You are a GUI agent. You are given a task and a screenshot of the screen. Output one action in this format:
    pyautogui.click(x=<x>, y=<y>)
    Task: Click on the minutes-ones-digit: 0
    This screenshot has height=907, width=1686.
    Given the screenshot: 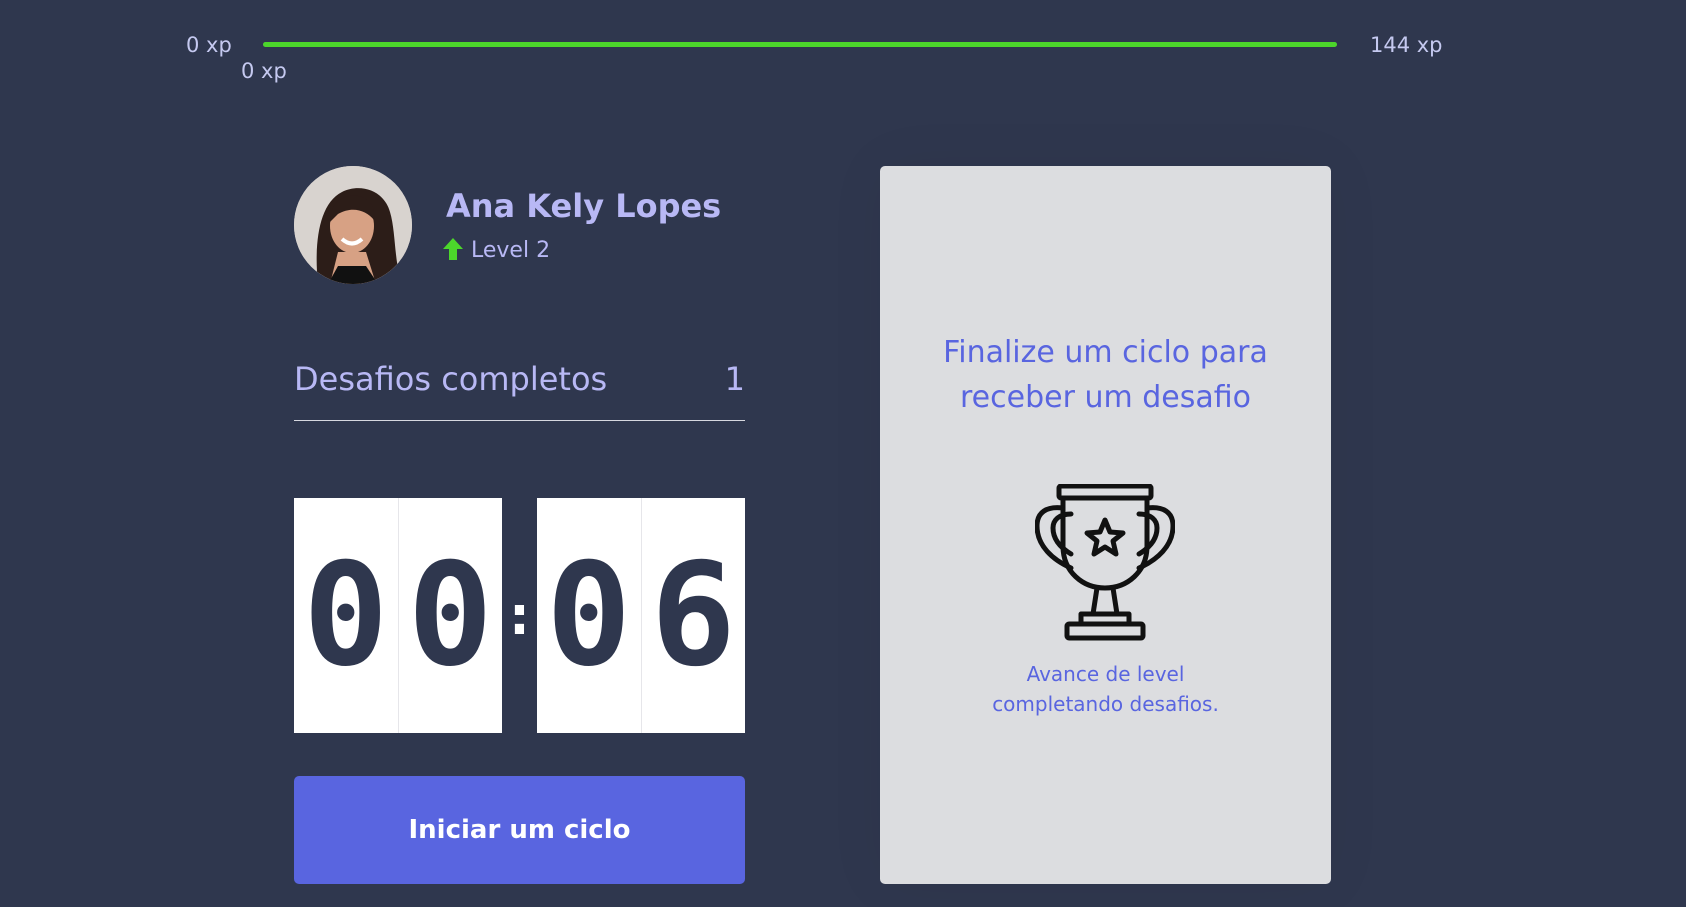 What is the action you would take?
    pyautogui.click(x=450, y=615)
    